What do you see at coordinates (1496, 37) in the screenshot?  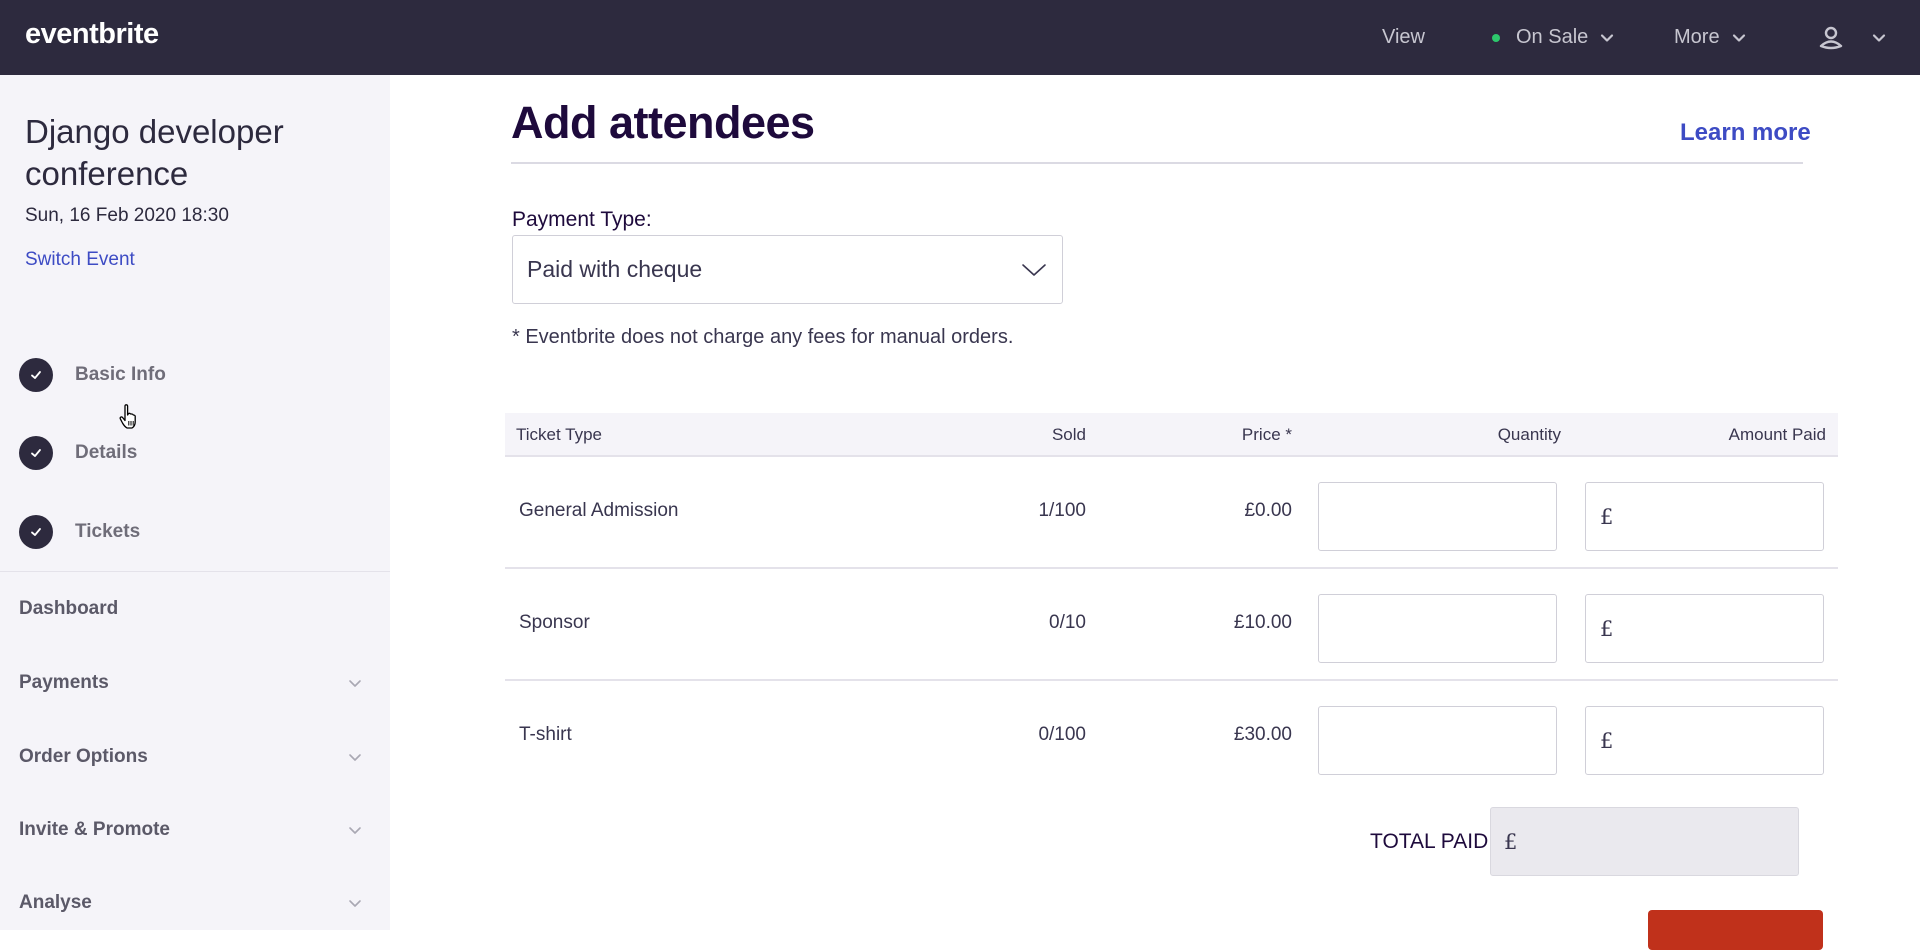 I see `status-dot-icon` at bounding box center [1496, 37].